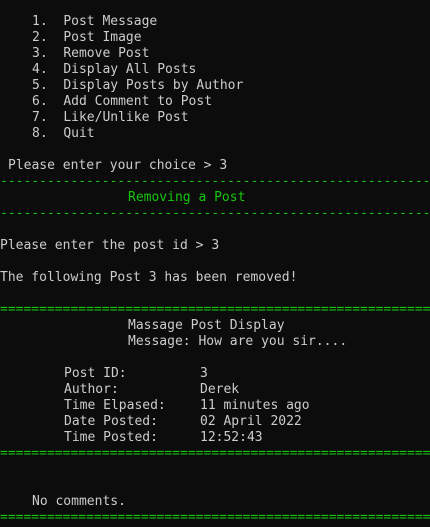  Describe the element at coordinates (153, 85) in the screenshot. I see `menu-item-label: Display Posts by Author` at that location.